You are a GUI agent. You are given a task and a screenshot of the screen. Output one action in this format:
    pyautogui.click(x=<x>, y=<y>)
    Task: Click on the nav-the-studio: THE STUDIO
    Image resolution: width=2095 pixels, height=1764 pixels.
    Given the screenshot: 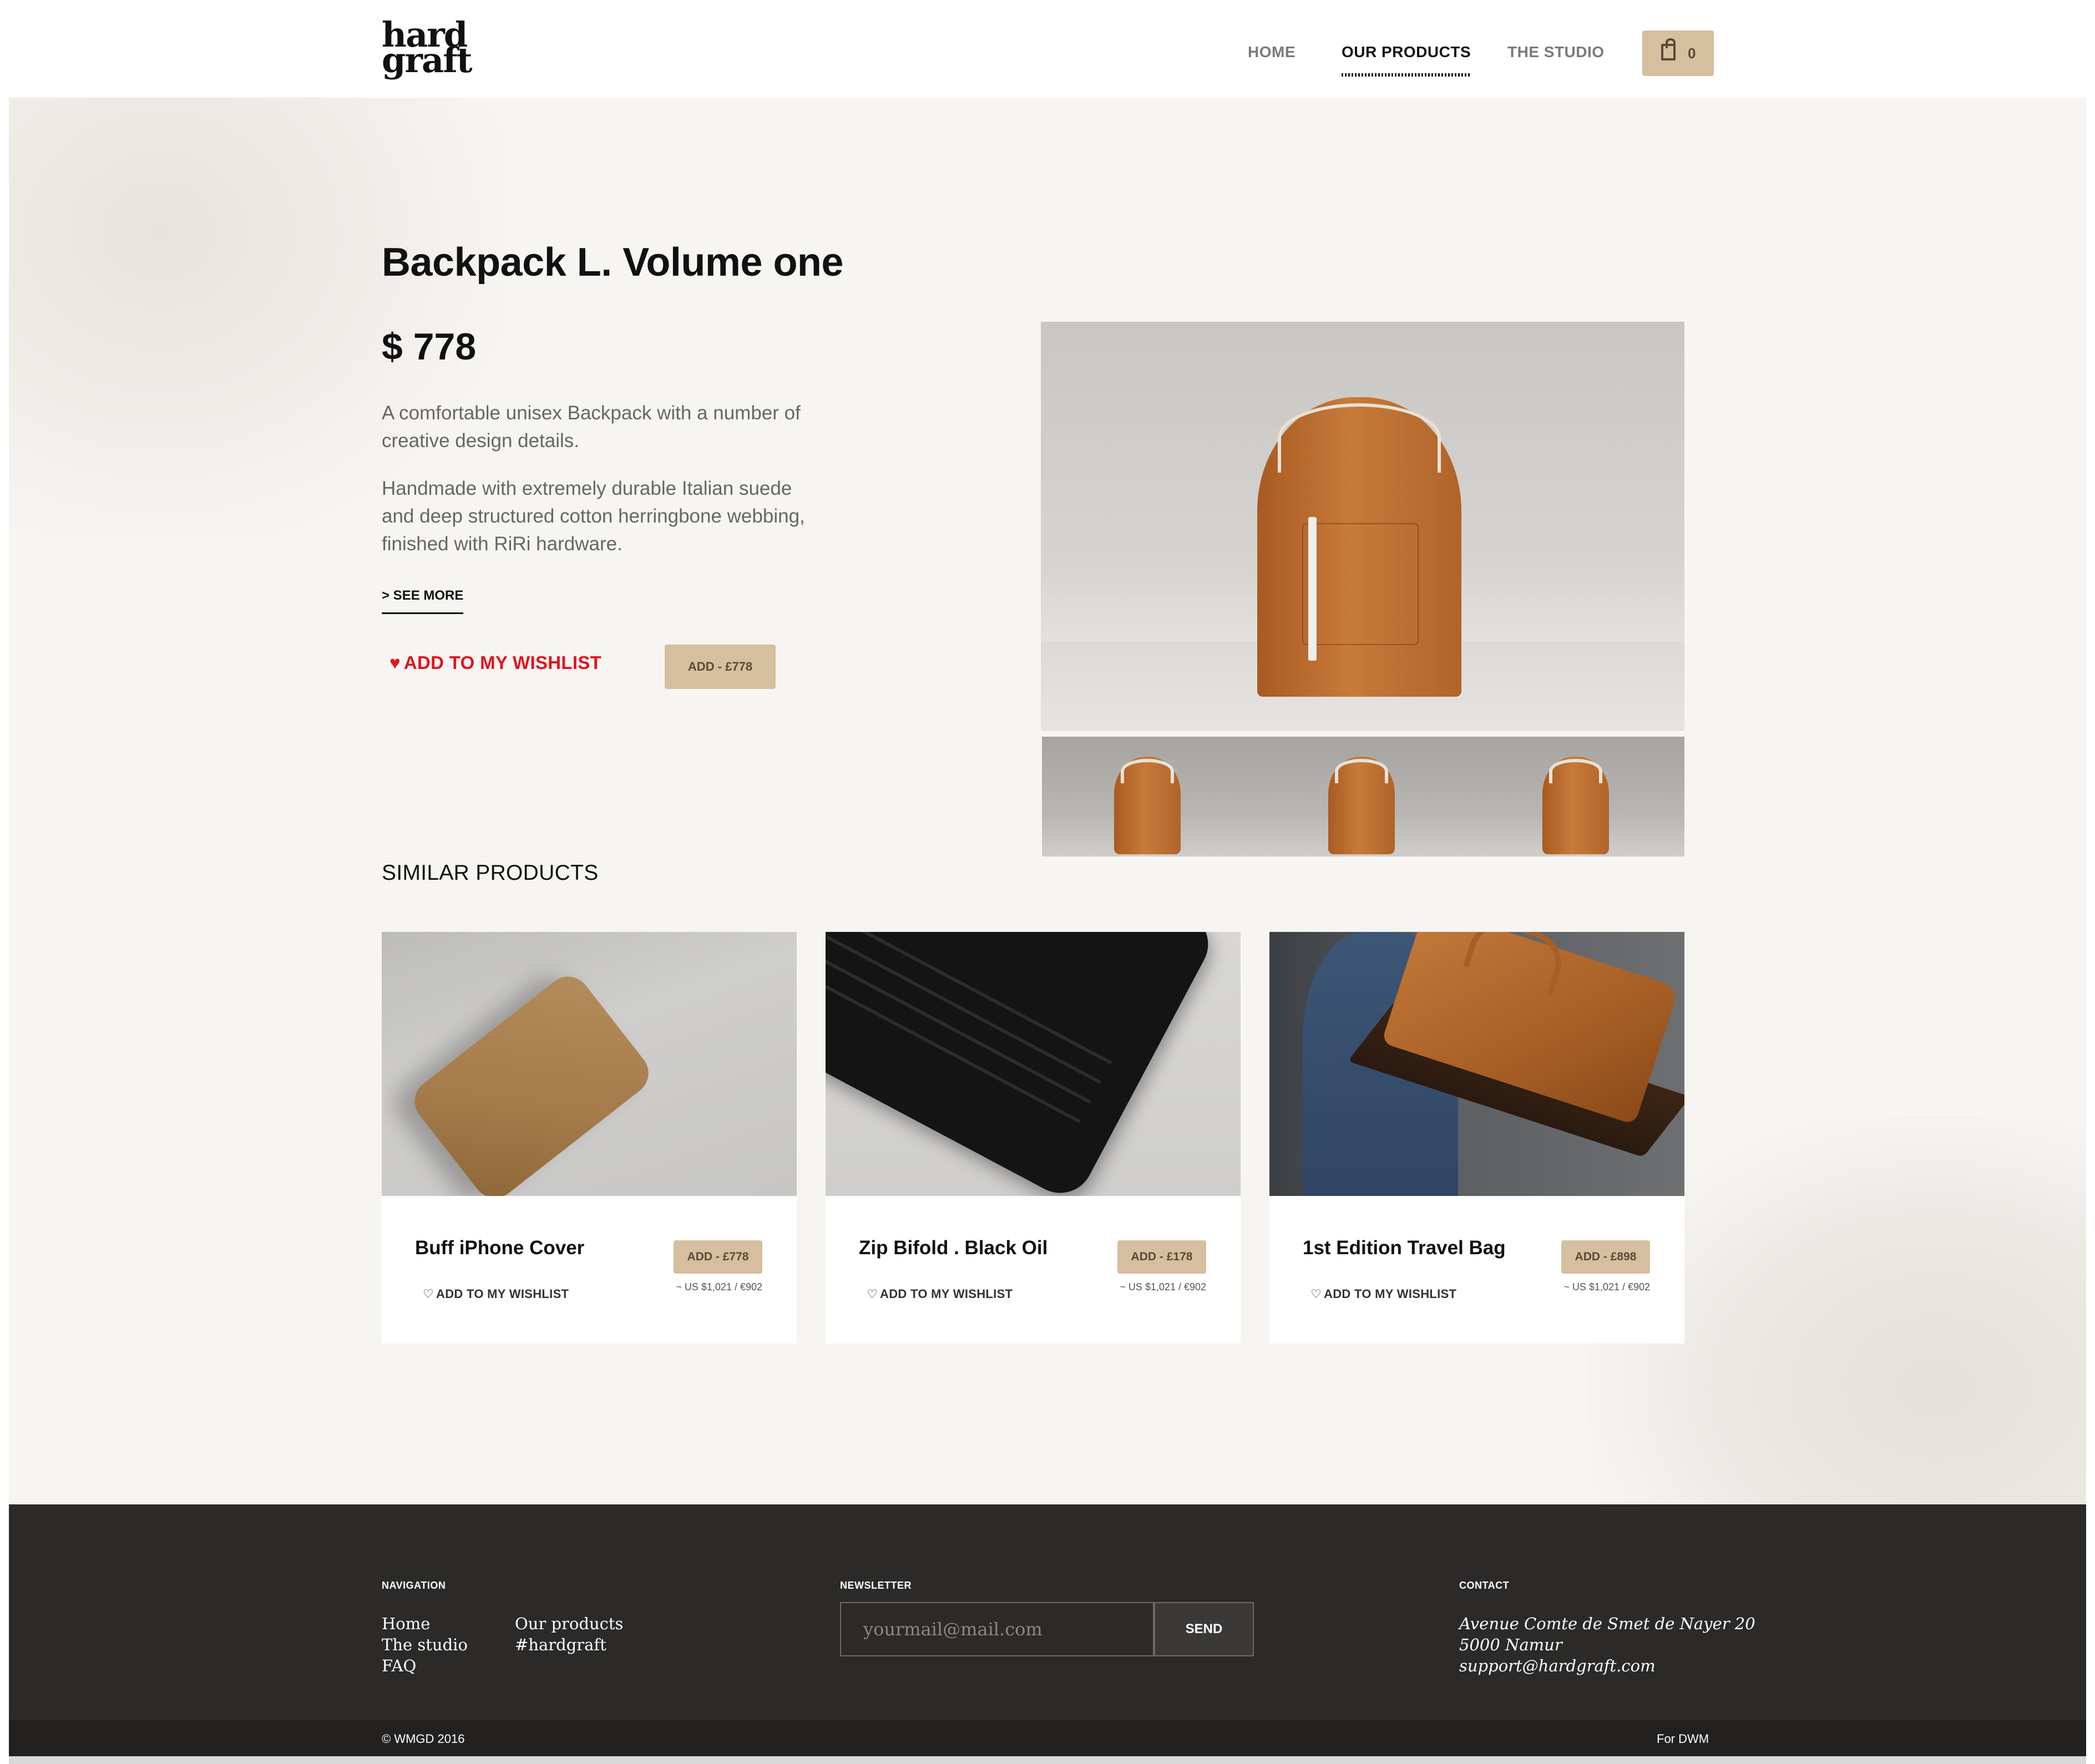 What is the action you would take?
    pyautogui.click(x=1556, y=52)
    